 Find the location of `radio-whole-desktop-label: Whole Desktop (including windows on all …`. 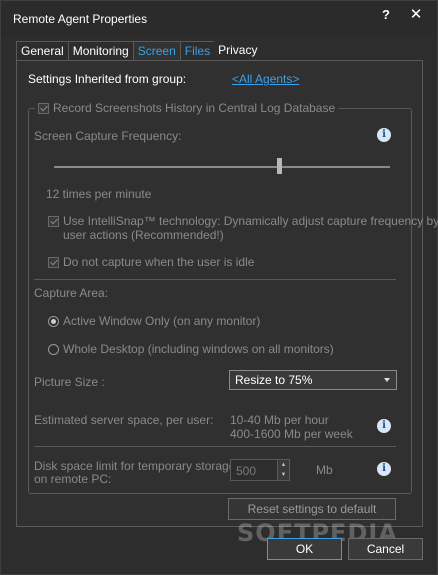

radio-whole-desktop-label: Whole Desktop (including windows on all … is located at coordinates (198, 349).